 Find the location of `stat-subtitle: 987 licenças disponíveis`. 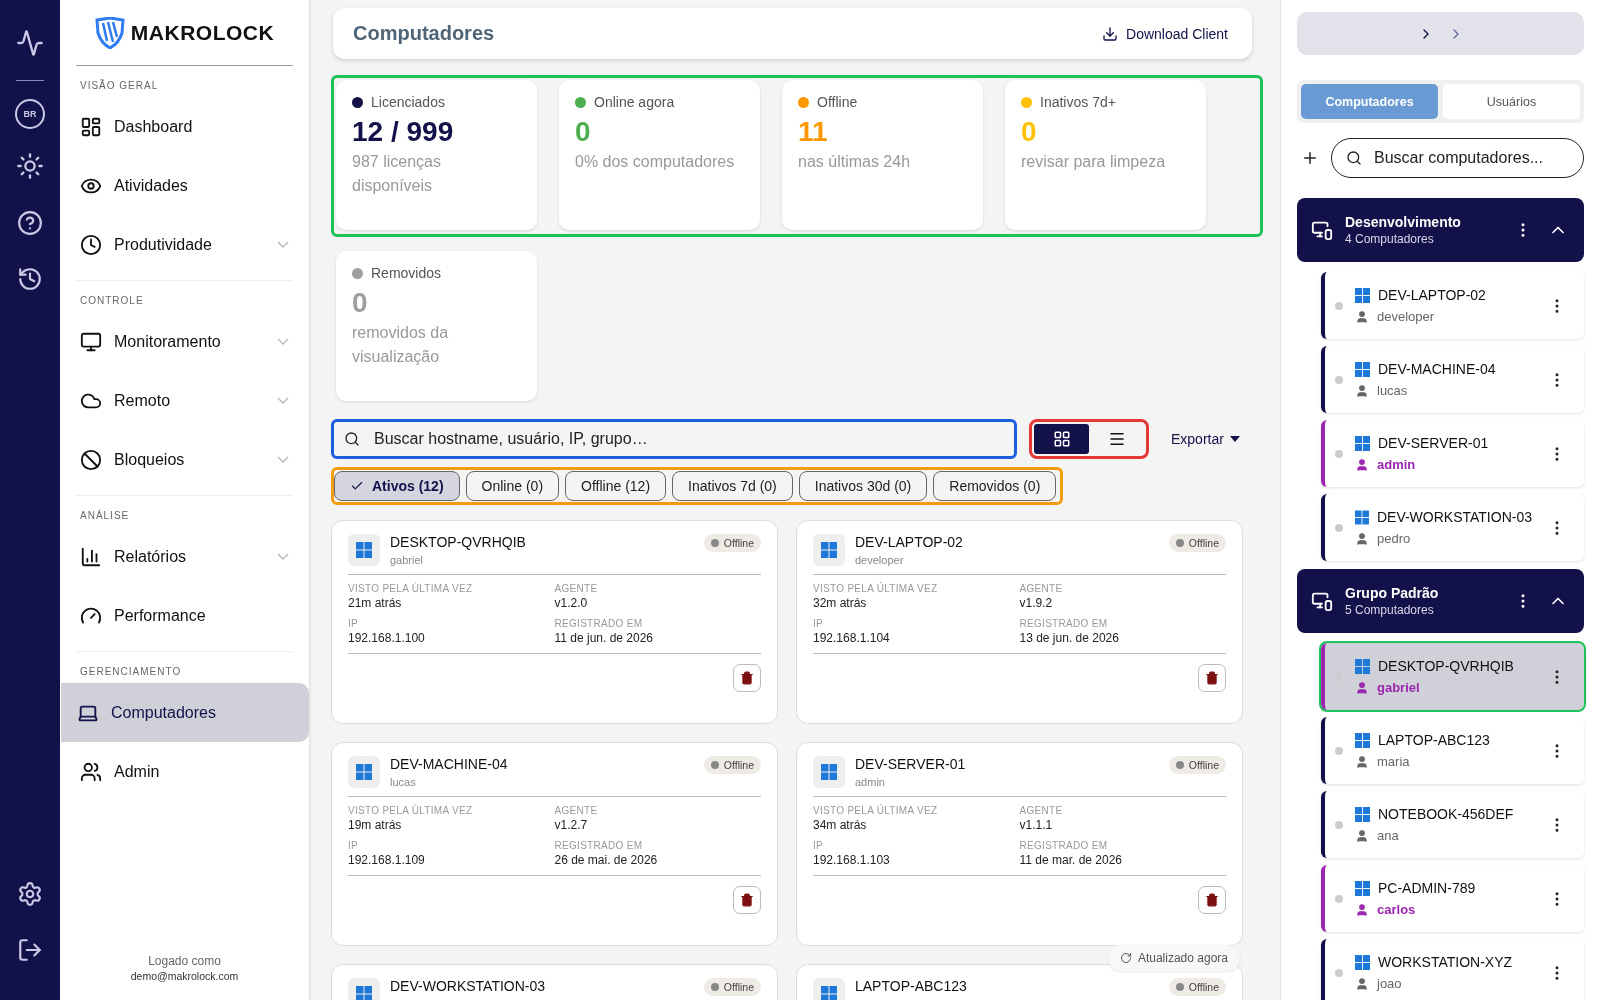

stat-subtitle: 987 licenças disponíveis is located at coordinates (397, 174).